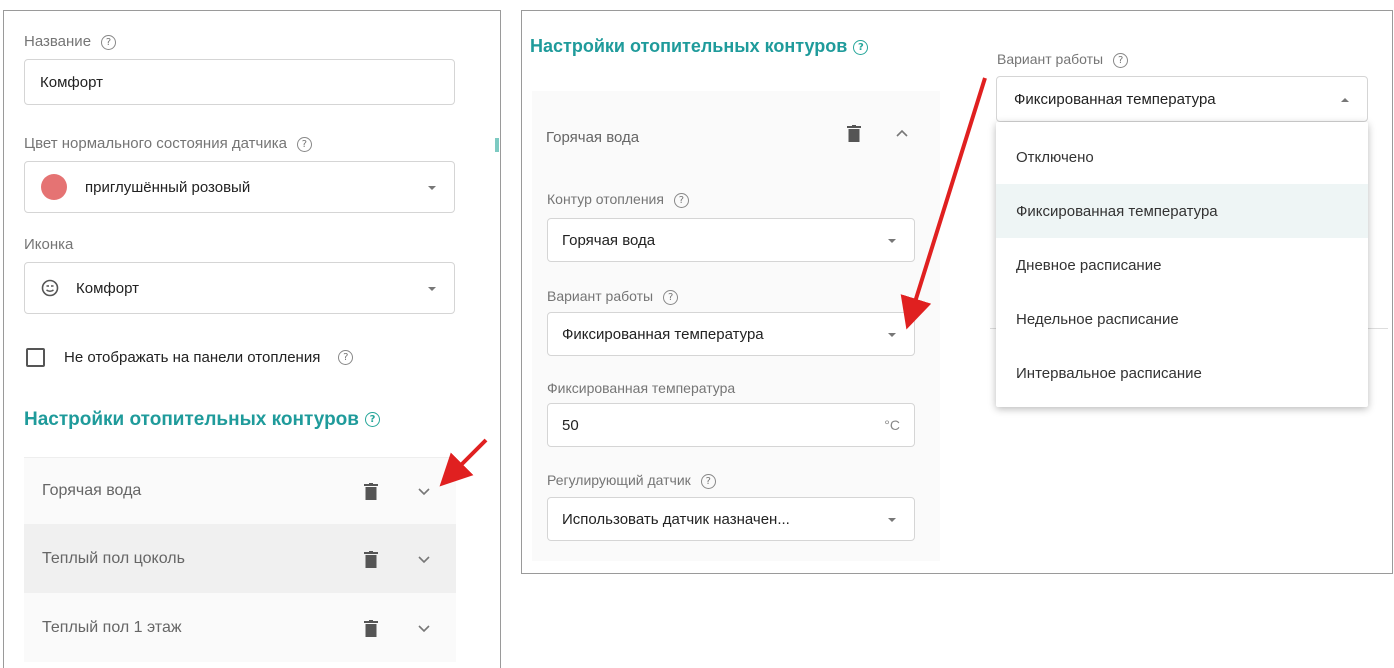 This screenshot has height=668, width=1394. Describe the element at coordinates (902, 133) in the screenshot. I see `chevron-up-icon` at that location.